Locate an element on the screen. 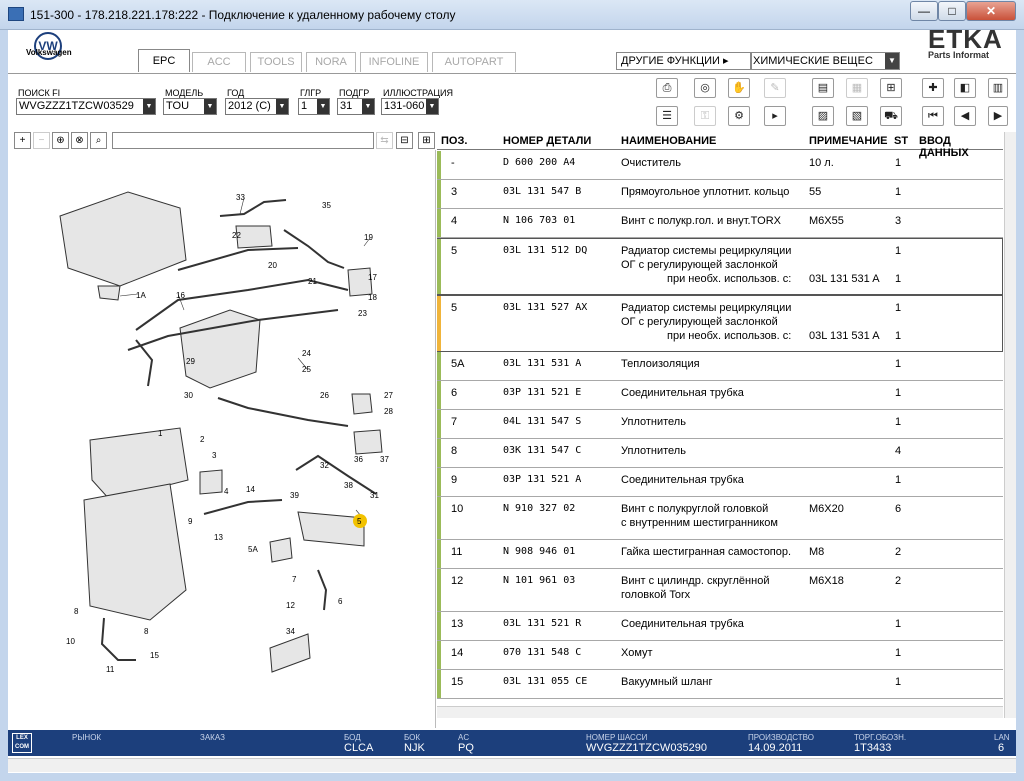  callout-38: 38 is located at coordinates (348, 485).